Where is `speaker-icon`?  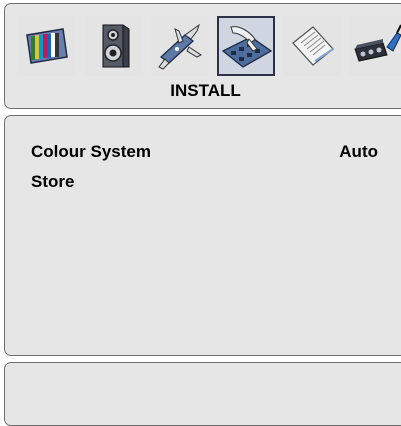
speaker-icon is located at coordinates (116, 46).